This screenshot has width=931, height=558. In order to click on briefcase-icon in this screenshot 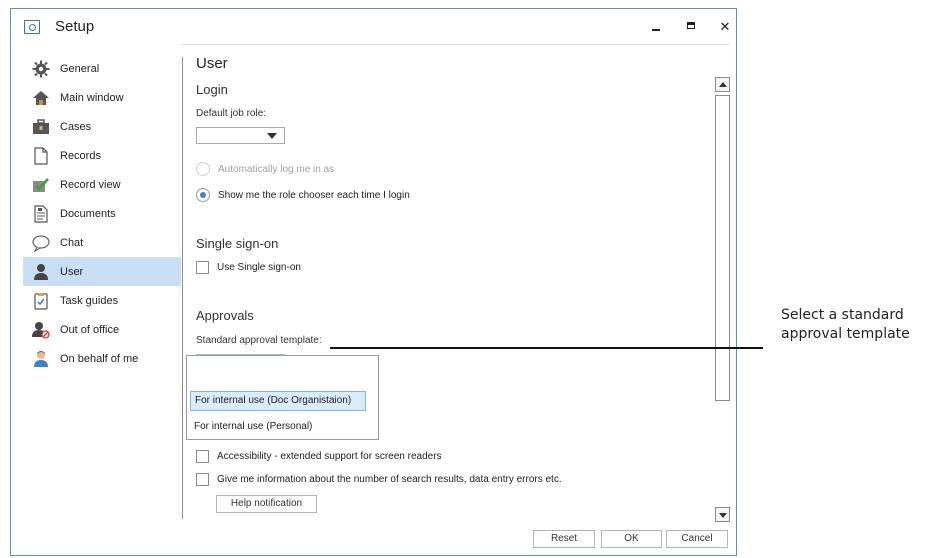, I will do `click(41, 127)`.